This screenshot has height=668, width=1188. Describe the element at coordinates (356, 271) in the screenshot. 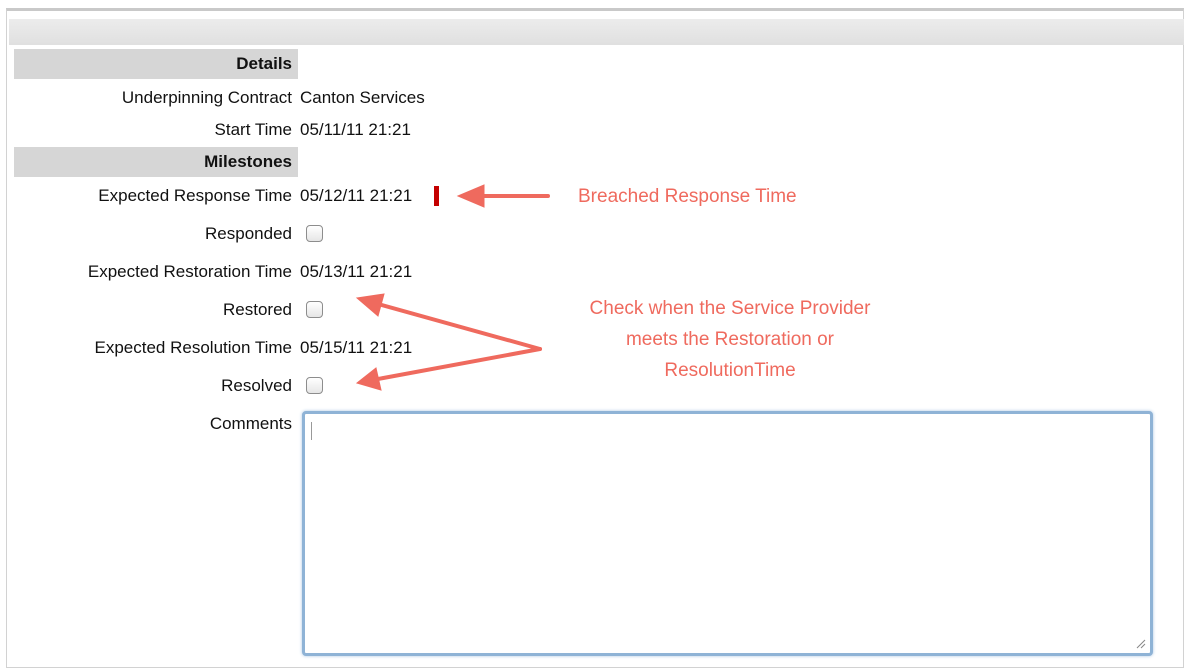

I see `expected-restoration-time-value: 05/13/11 21:21` at that location.